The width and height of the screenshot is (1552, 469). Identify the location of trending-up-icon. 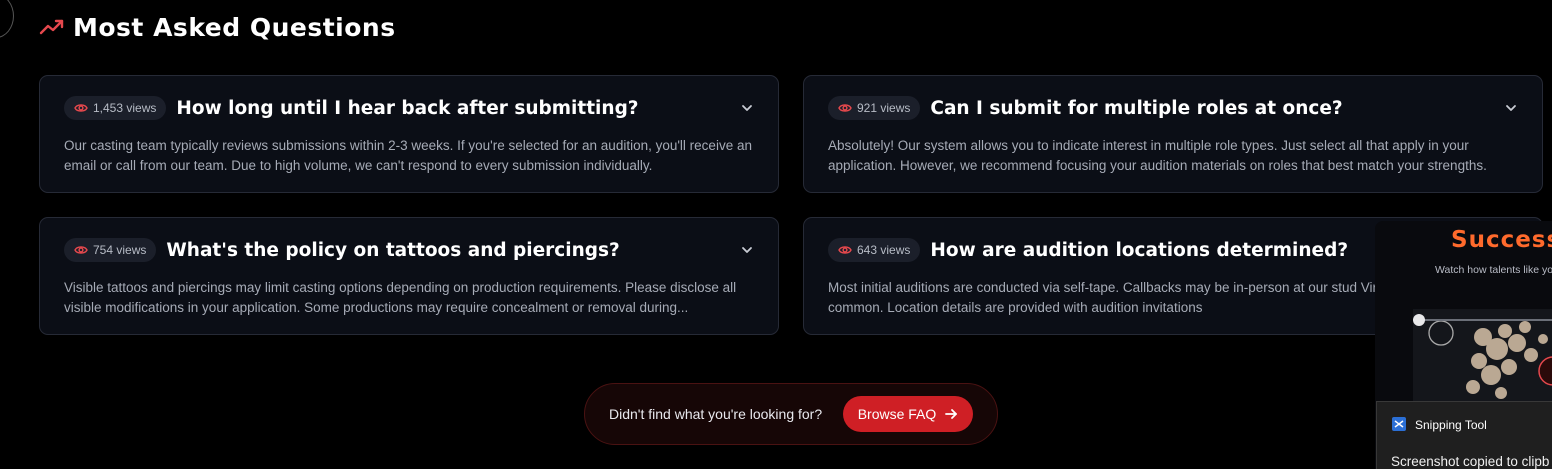
(51, 27).